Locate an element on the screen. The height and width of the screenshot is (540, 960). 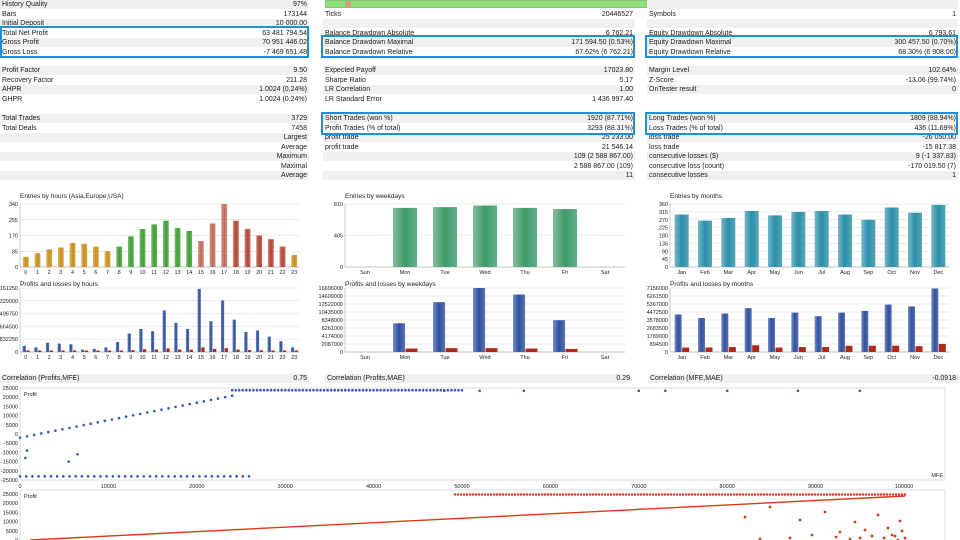
x-tick-label: Sep is located at coordinates (868, 358).